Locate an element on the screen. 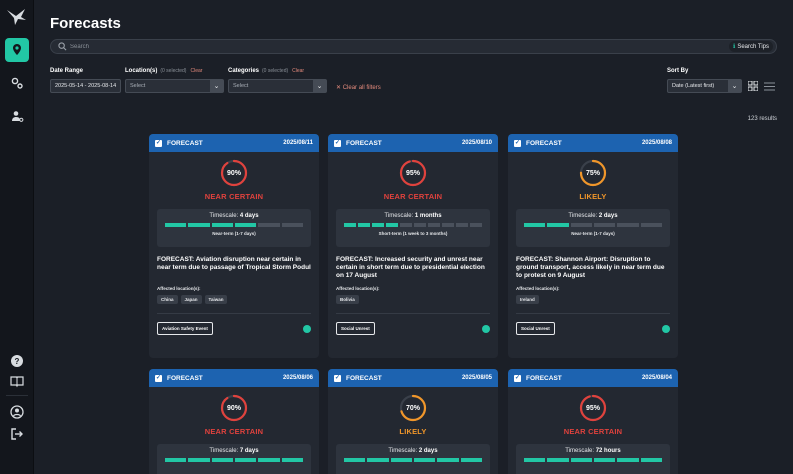 The height and width of the screenshot is (474, 793). sidebar-item-profile is located at coordinates (17, 412).